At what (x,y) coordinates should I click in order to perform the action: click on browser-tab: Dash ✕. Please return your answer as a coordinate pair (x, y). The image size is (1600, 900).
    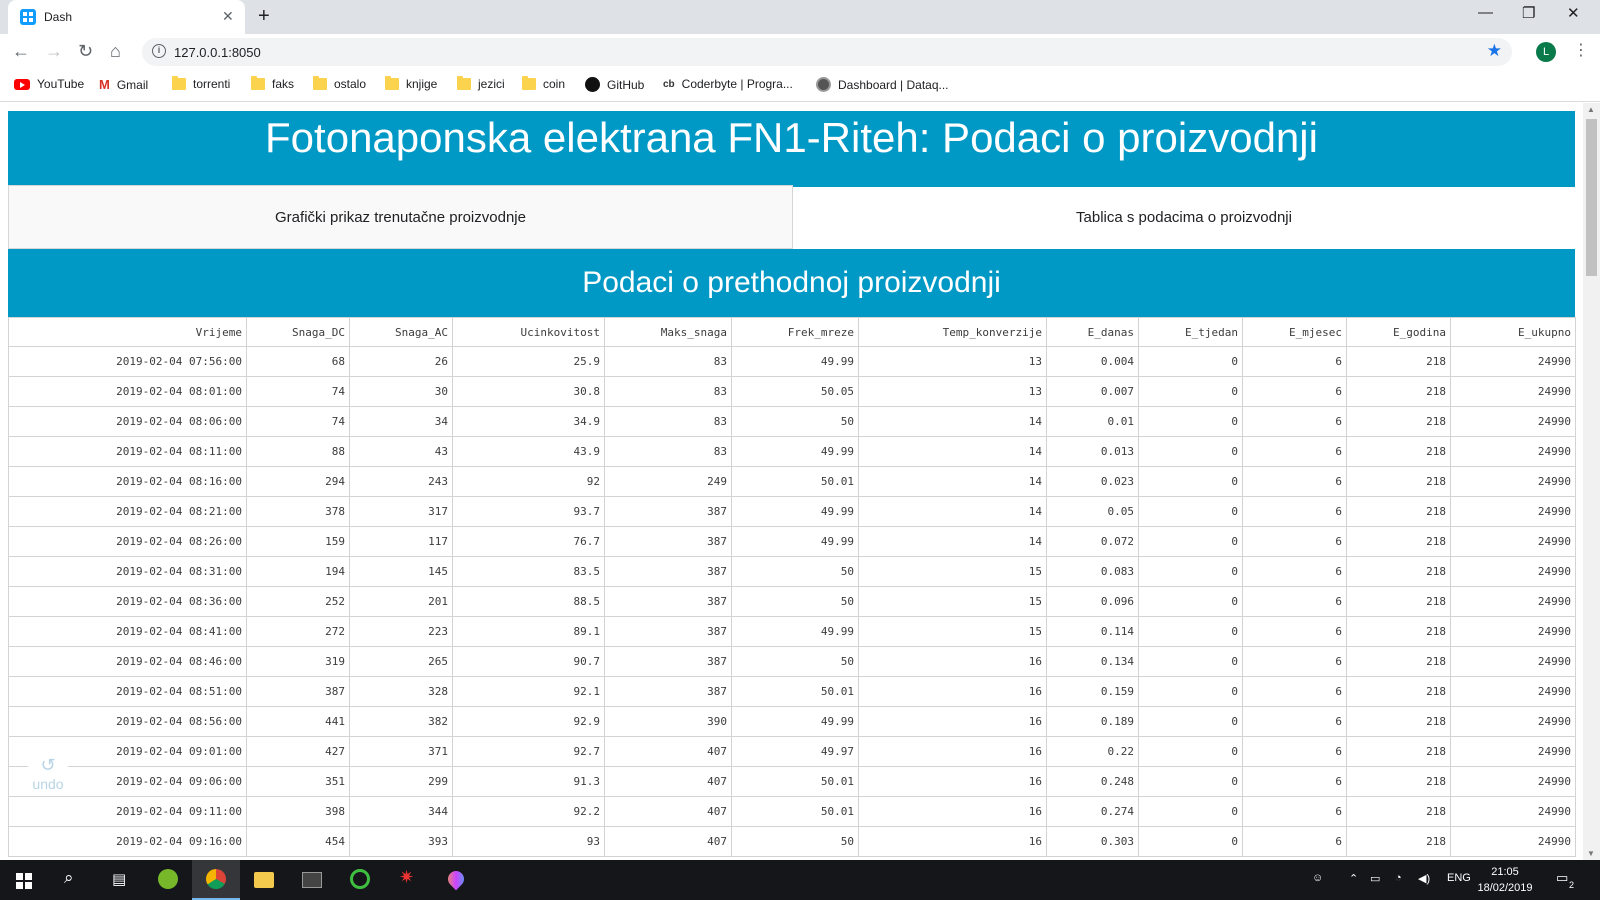
    Looking at the image, I should click on (126, 17).